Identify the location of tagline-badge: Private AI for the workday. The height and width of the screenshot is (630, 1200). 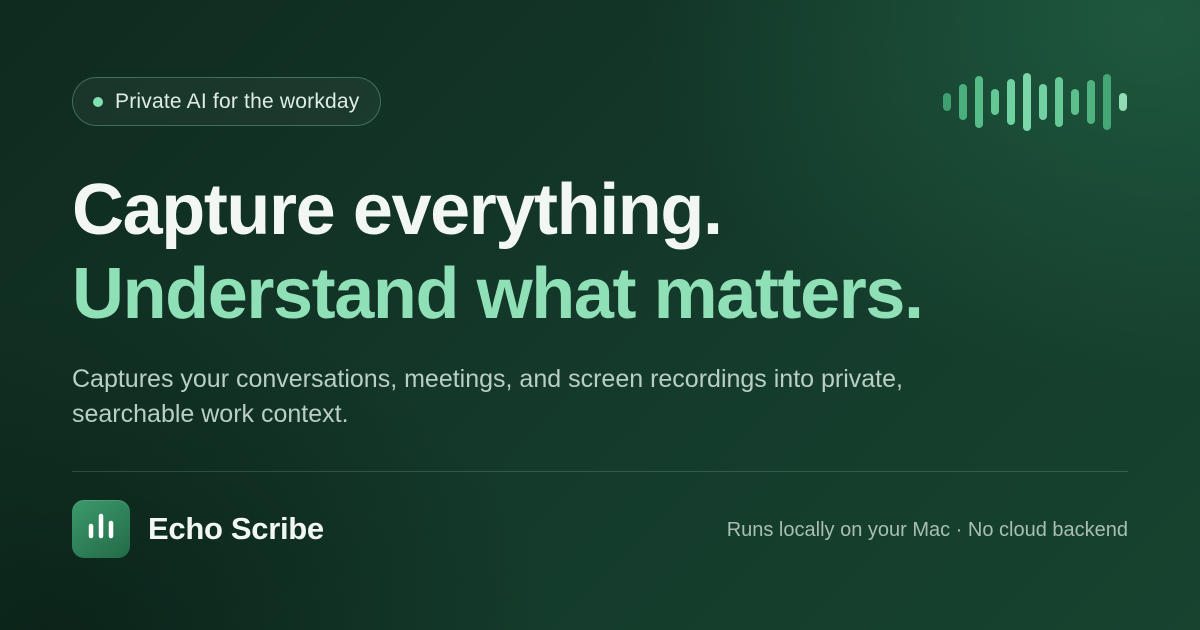
(227, 101).